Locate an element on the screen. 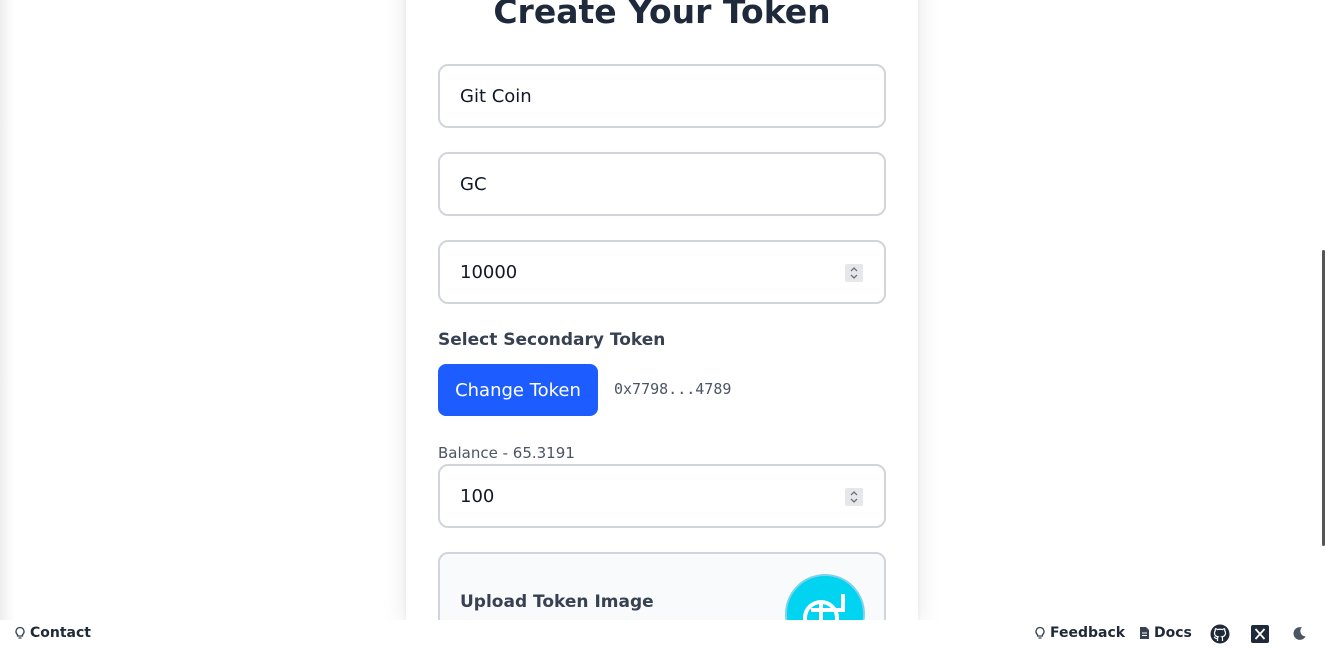 The image size is (1326, 648). moon-icon is located at coordinates (1299, 633).